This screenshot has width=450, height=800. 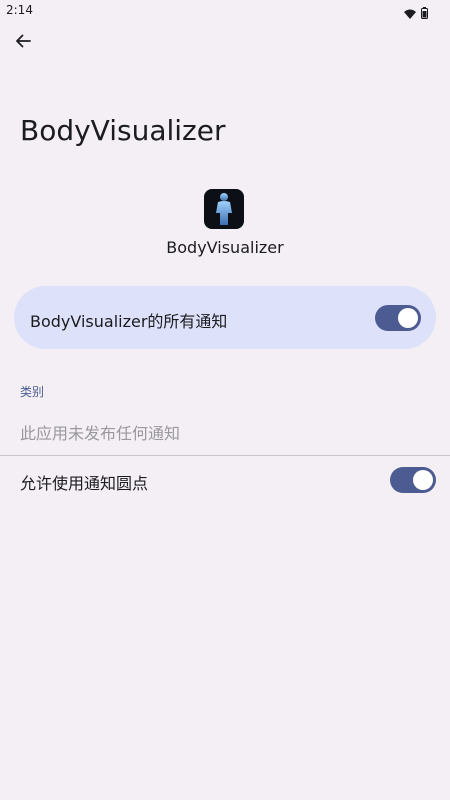 I want to click on all-notifications-switch, so click(x=398, y=318).